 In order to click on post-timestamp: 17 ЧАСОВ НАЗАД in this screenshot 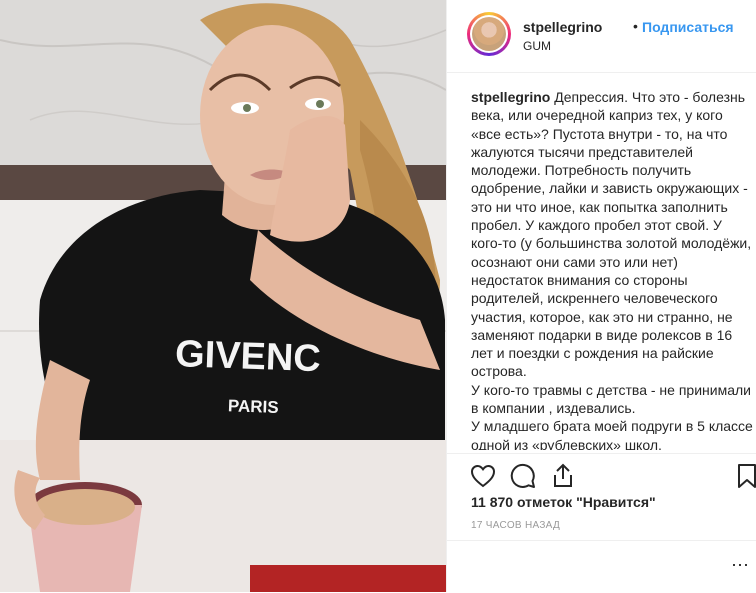, I will do `click(515, 525)`.